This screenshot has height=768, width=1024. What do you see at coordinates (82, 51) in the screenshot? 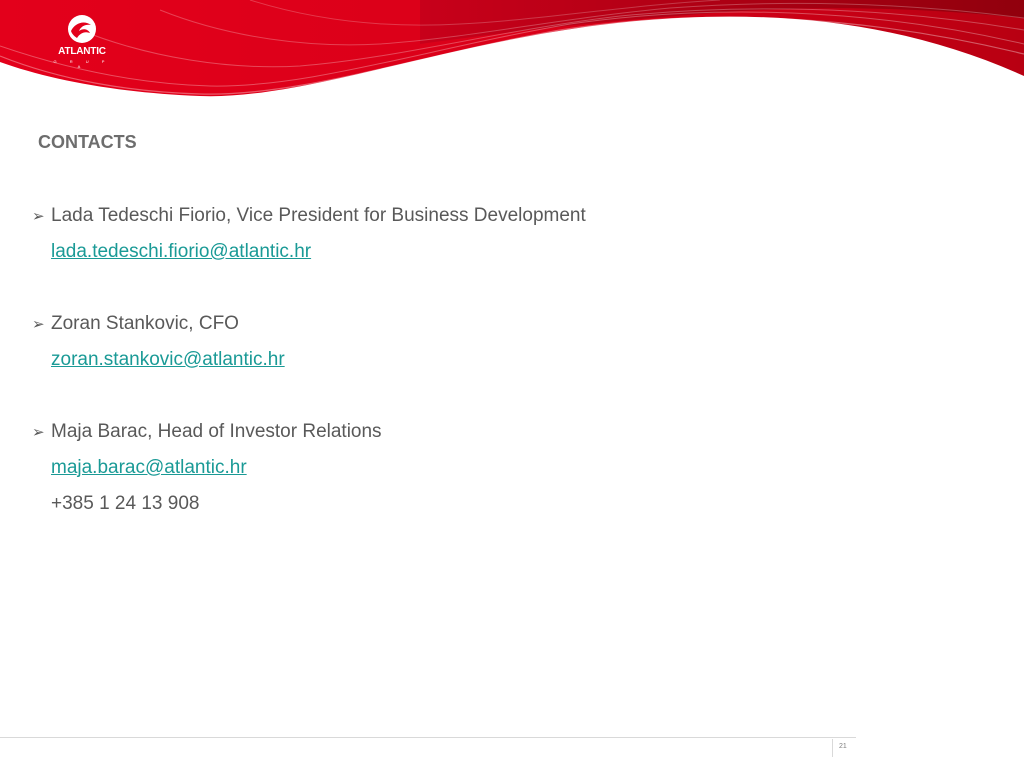
I see `logo-text: ATLANTIC` at bounding box center [82, 51].